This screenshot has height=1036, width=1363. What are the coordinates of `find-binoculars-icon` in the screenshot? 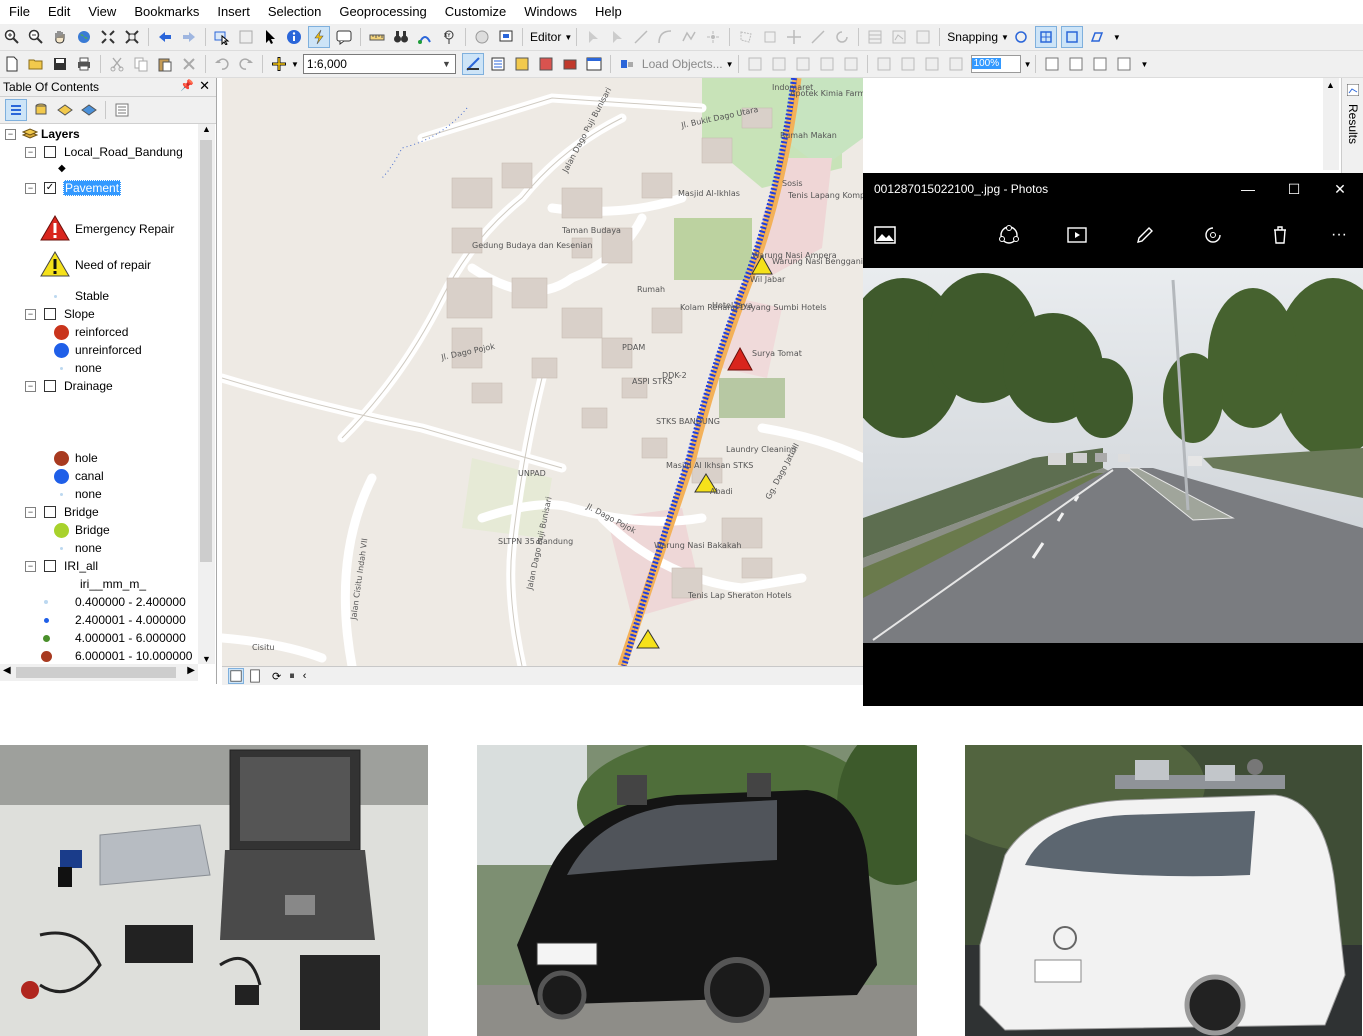 It's located at (401, 37).